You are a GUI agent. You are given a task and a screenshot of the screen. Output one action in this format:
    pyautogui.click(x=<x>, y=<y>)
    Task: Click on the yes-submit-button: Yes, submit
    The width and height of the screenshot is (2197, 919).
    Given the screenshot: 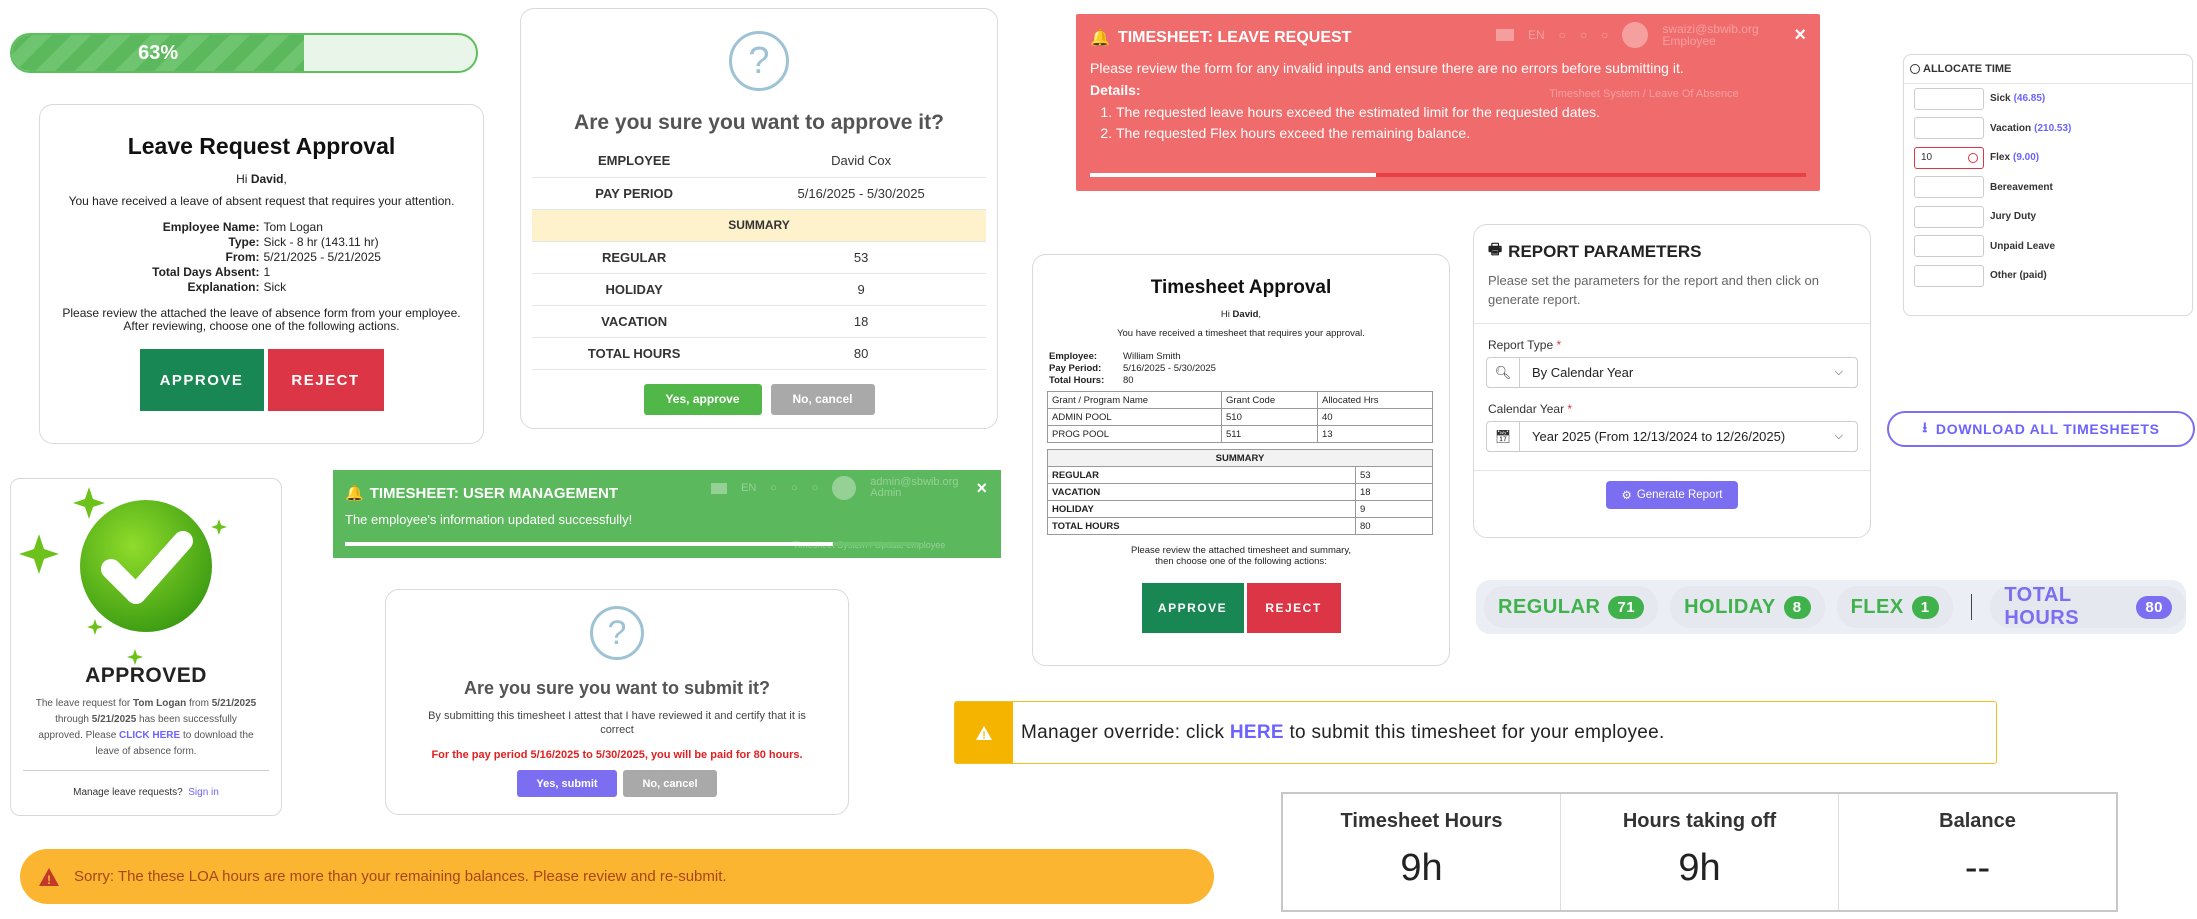 What is the action you would take?
    pyautogui.click(x=567, y=783)
    